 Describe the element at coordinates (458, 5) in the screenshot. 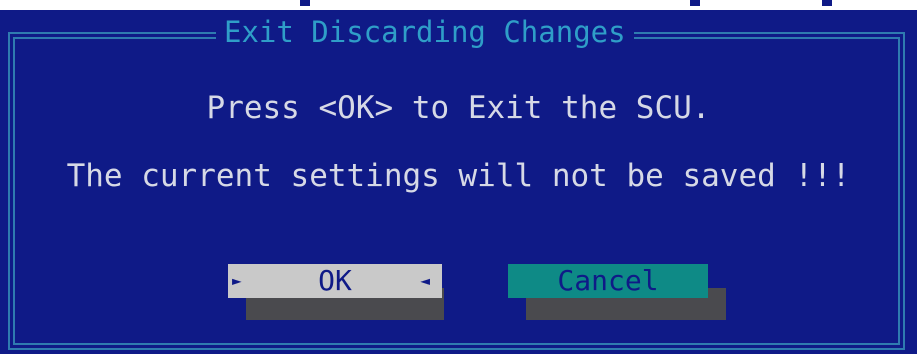

I see `top-screen-strip` at that location.